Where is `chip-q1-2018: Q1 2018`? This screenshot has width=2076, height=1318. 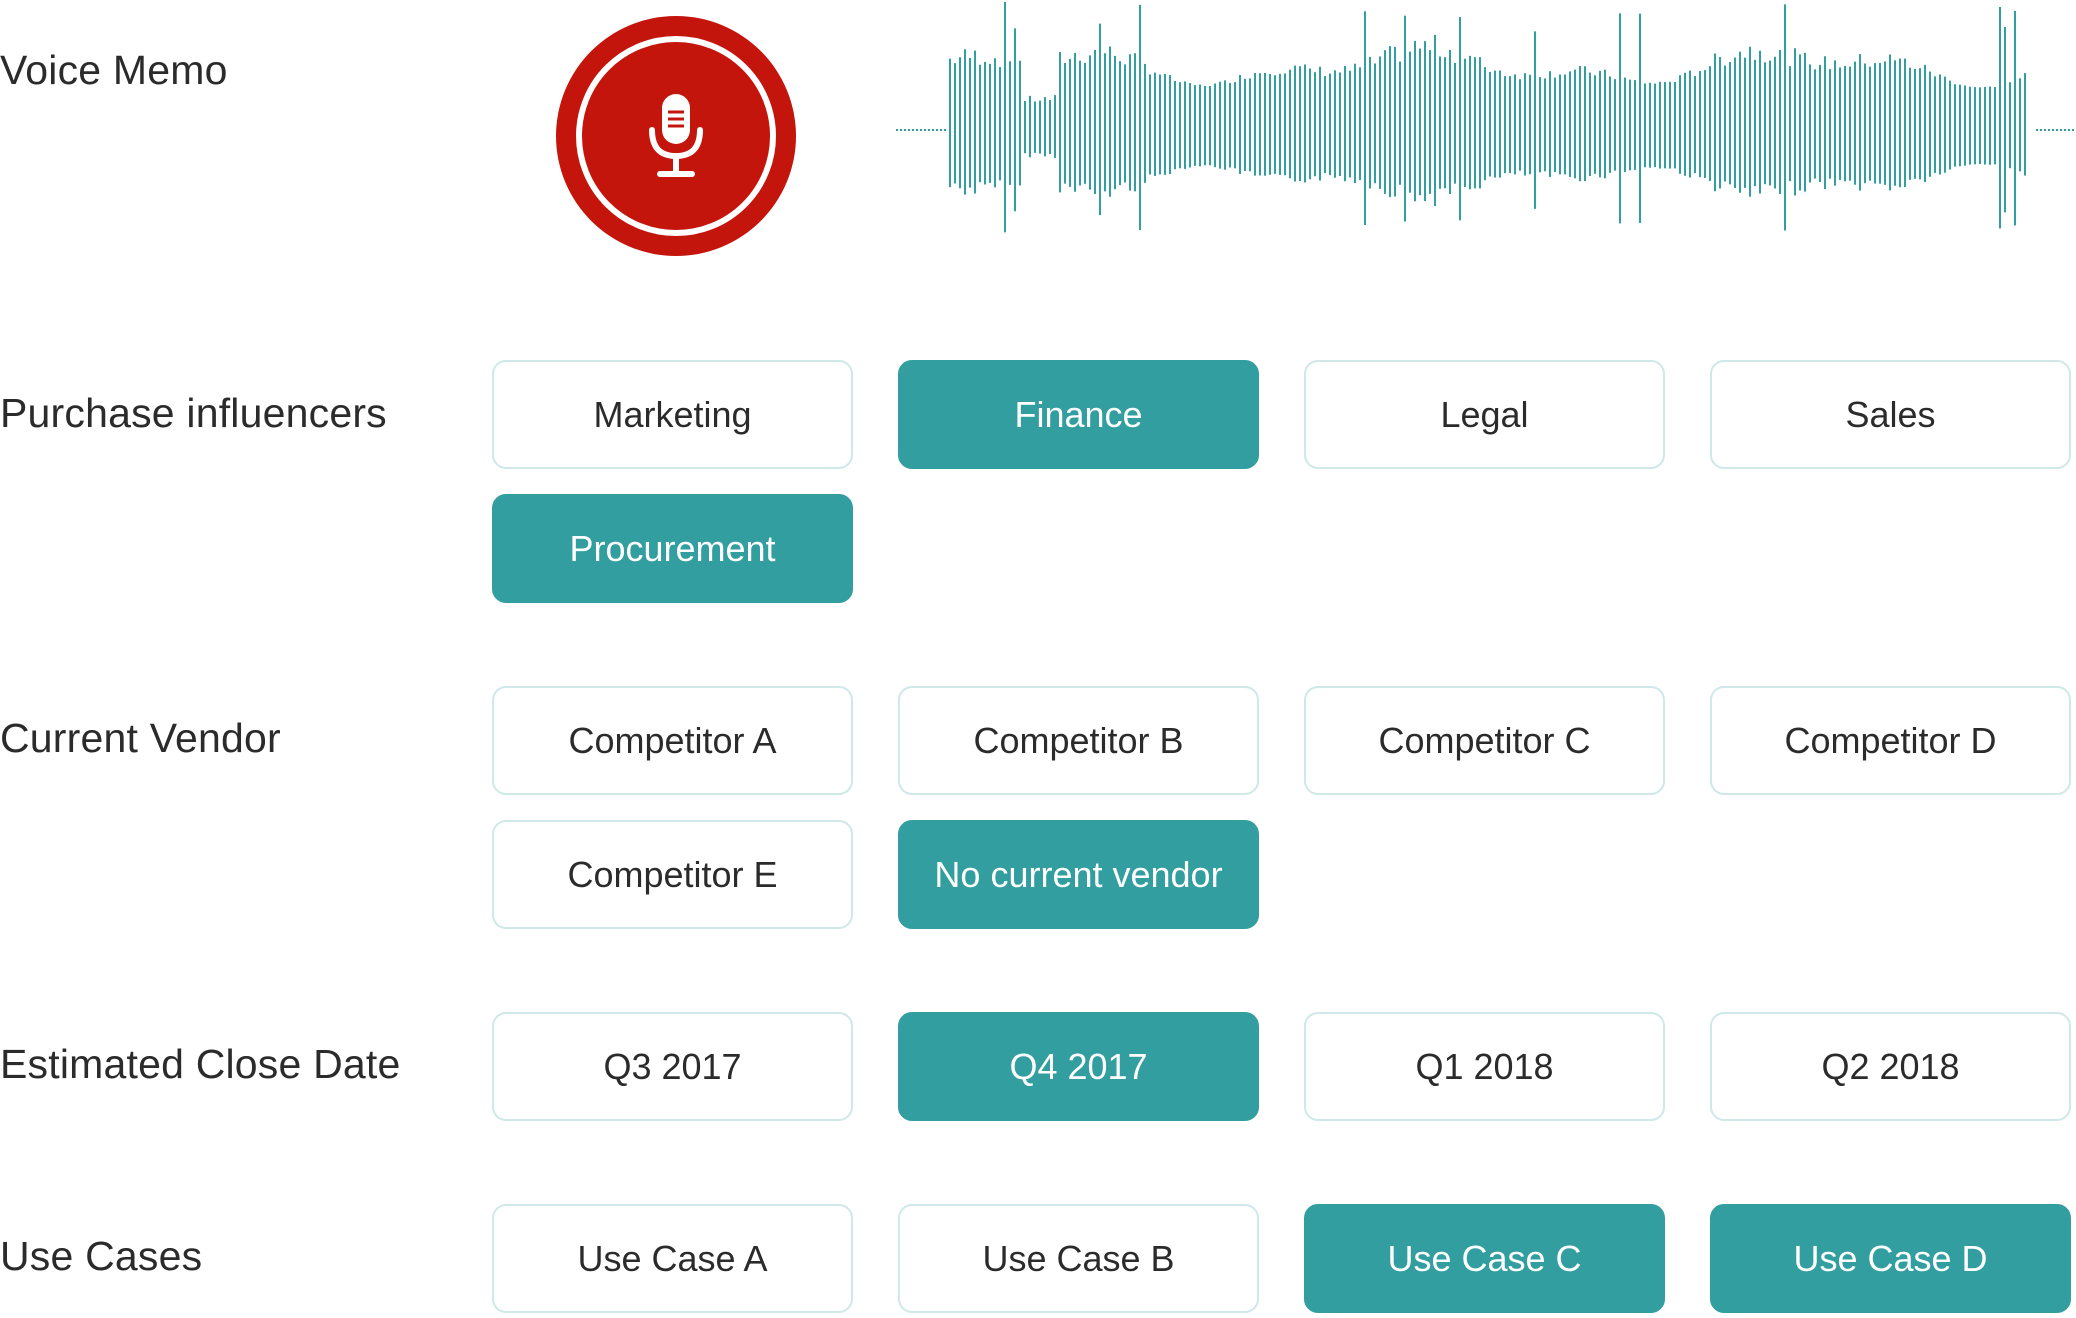 chip-q1-2018: Q1 2018 is located at coordinates (1484, 1066).